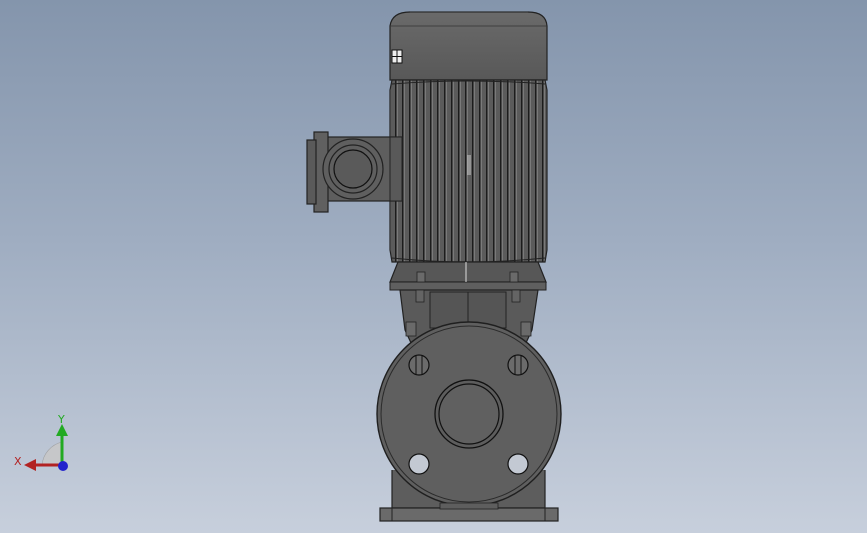 This screenshot has height=533, width=867. What do you see at coordinates (419, 365) in the screenshot?
I see `bolt-hole-top-left` at bounding box center [419, 365].